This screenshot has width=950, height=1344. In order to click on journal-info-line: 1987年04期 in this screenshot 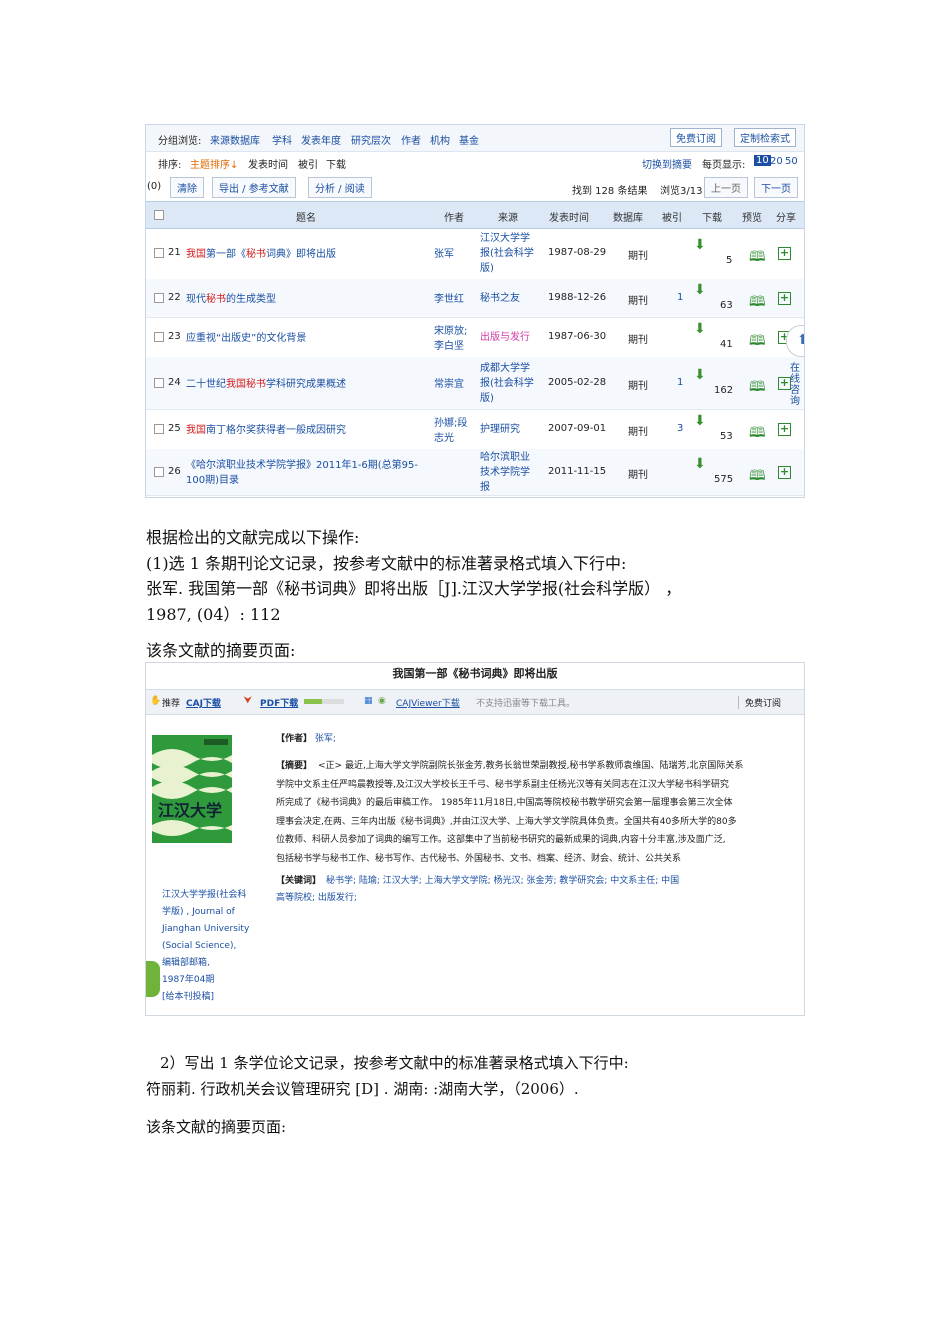, I will do `click(205, 980)`.